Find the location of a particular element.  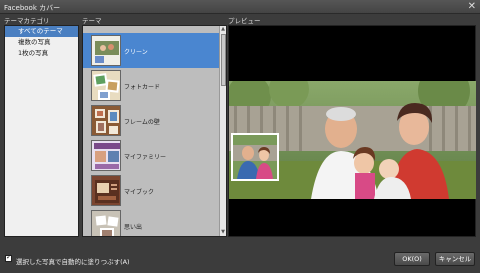

theme-item-clean: クリーン is located at coordinates (151, 50).